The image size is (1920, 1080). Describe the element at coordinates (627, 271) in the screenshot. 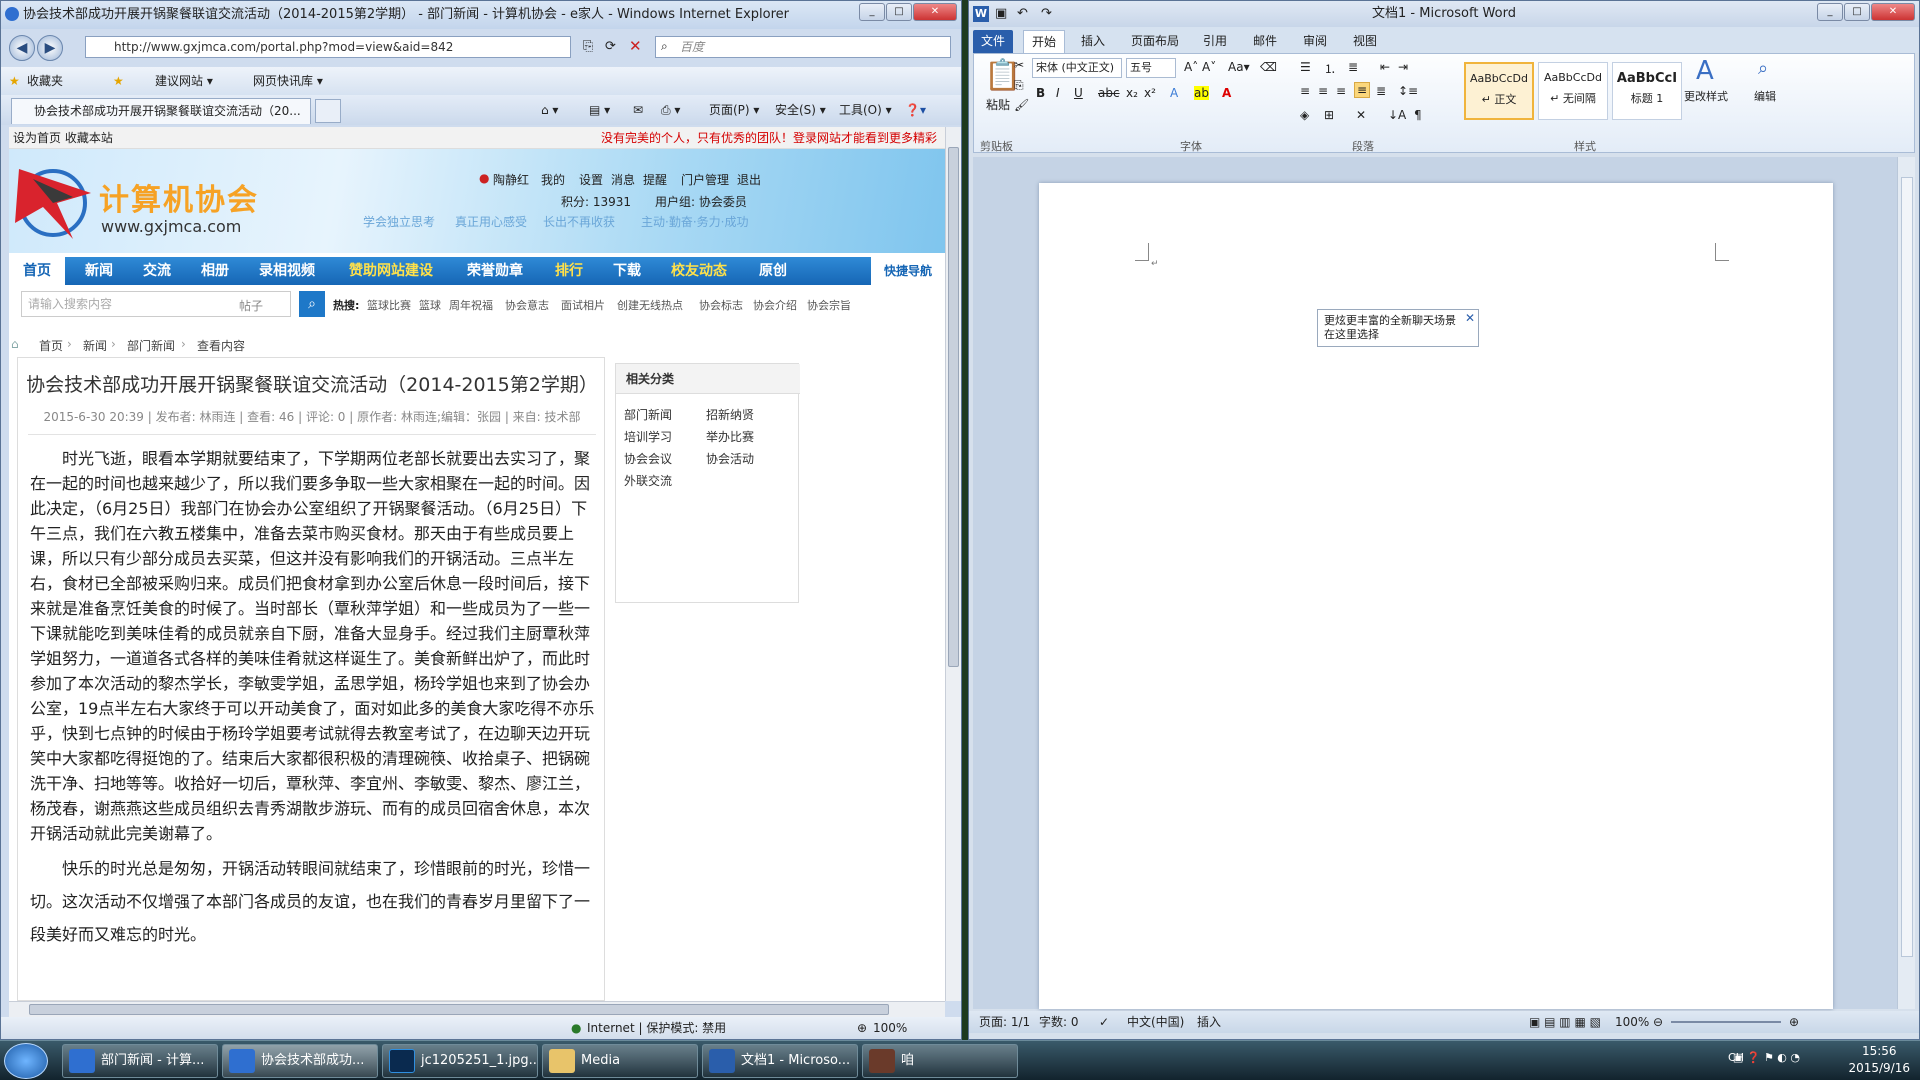

I see `nav-download: 下载` at that location.